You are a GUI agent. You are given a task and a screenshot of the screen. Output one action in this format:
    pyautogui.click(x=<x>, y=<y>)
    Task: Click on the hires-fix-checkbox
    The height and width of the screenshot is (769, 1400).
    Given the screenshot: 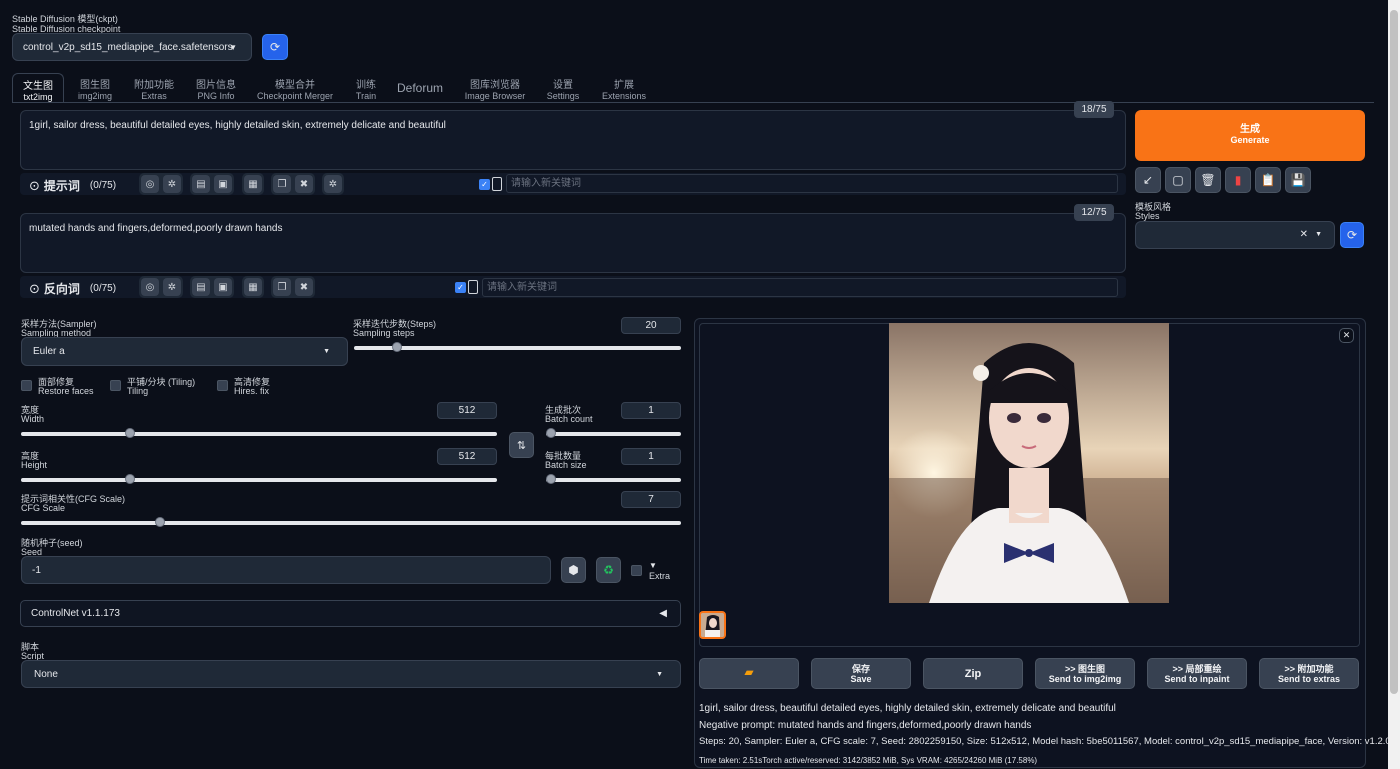 What is the action you would take?
    pyautogui.click(x=222, y=385)
    